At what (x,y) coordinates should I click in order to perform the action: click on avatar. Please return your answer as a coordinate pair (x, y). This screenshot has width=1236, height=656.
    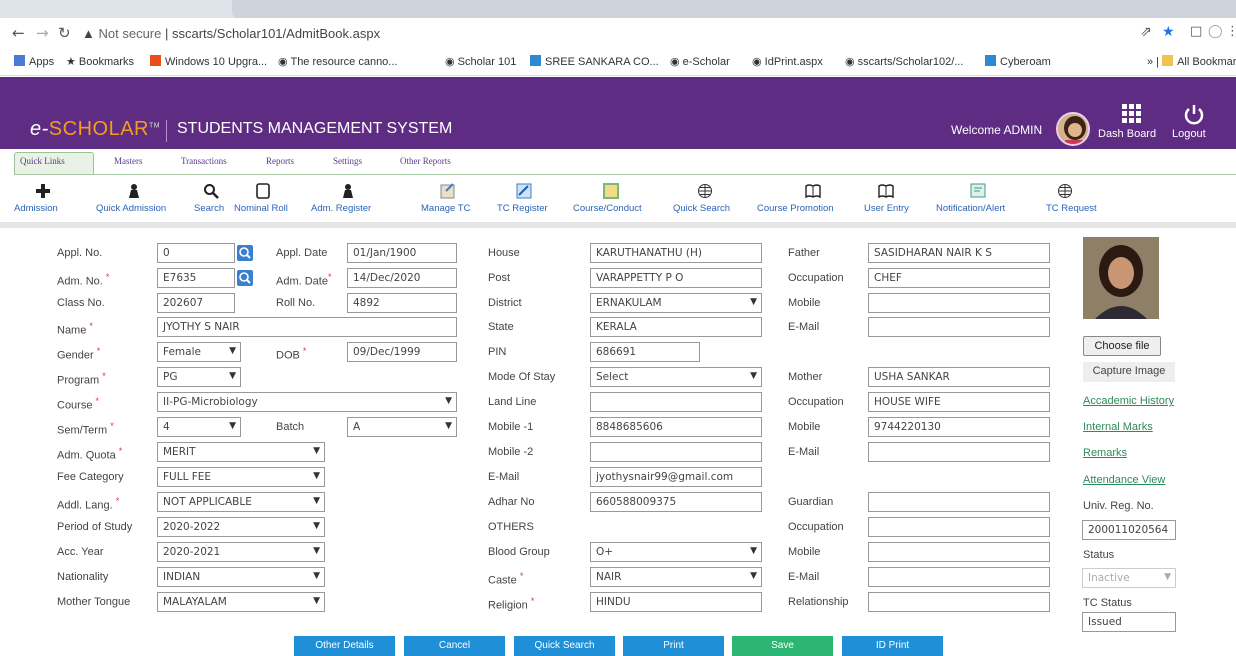
    Looking at the image, I should click on (1073, 129).